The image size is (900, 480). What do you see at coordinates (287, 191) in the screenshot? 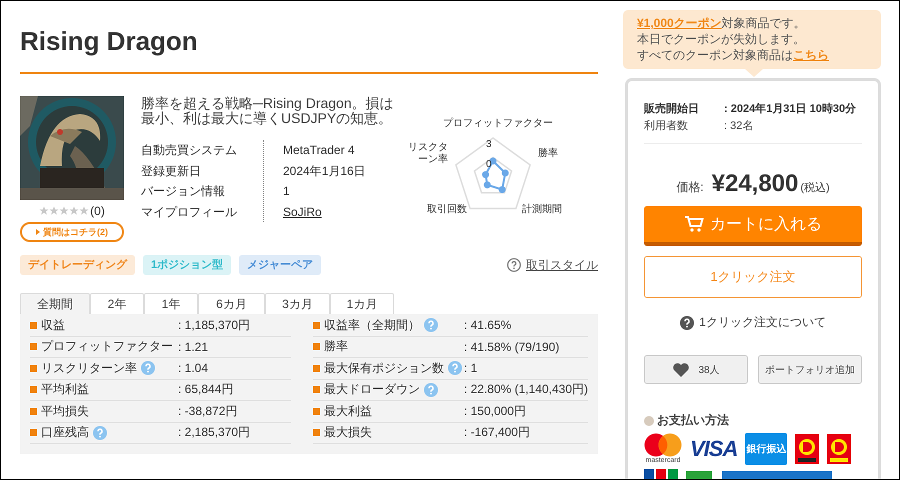
I see `info-value: 1` at bounding box center [287, 191].